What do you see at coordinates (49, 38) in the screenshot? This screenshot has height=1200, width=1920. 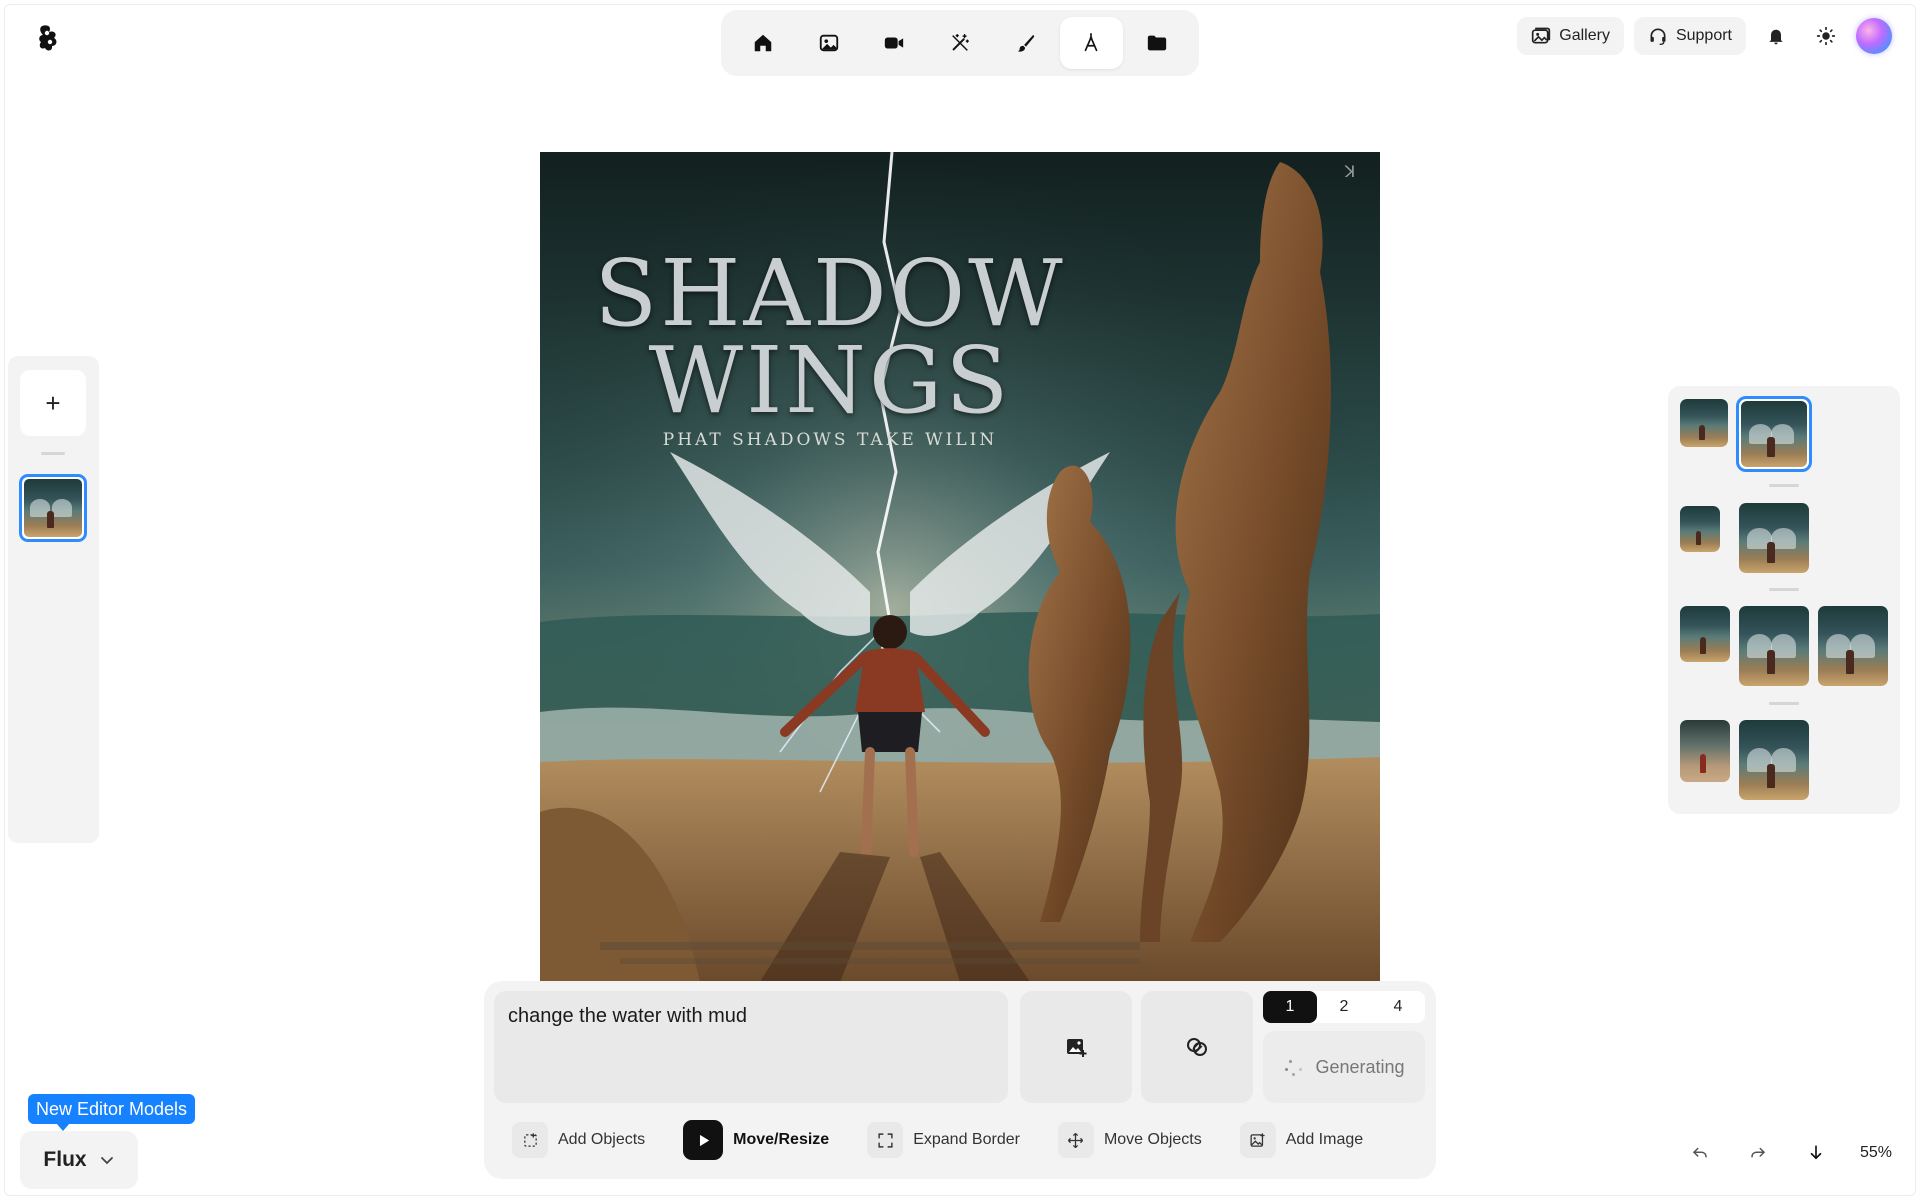 I see `app-logo` at bounding box center [49, 38].